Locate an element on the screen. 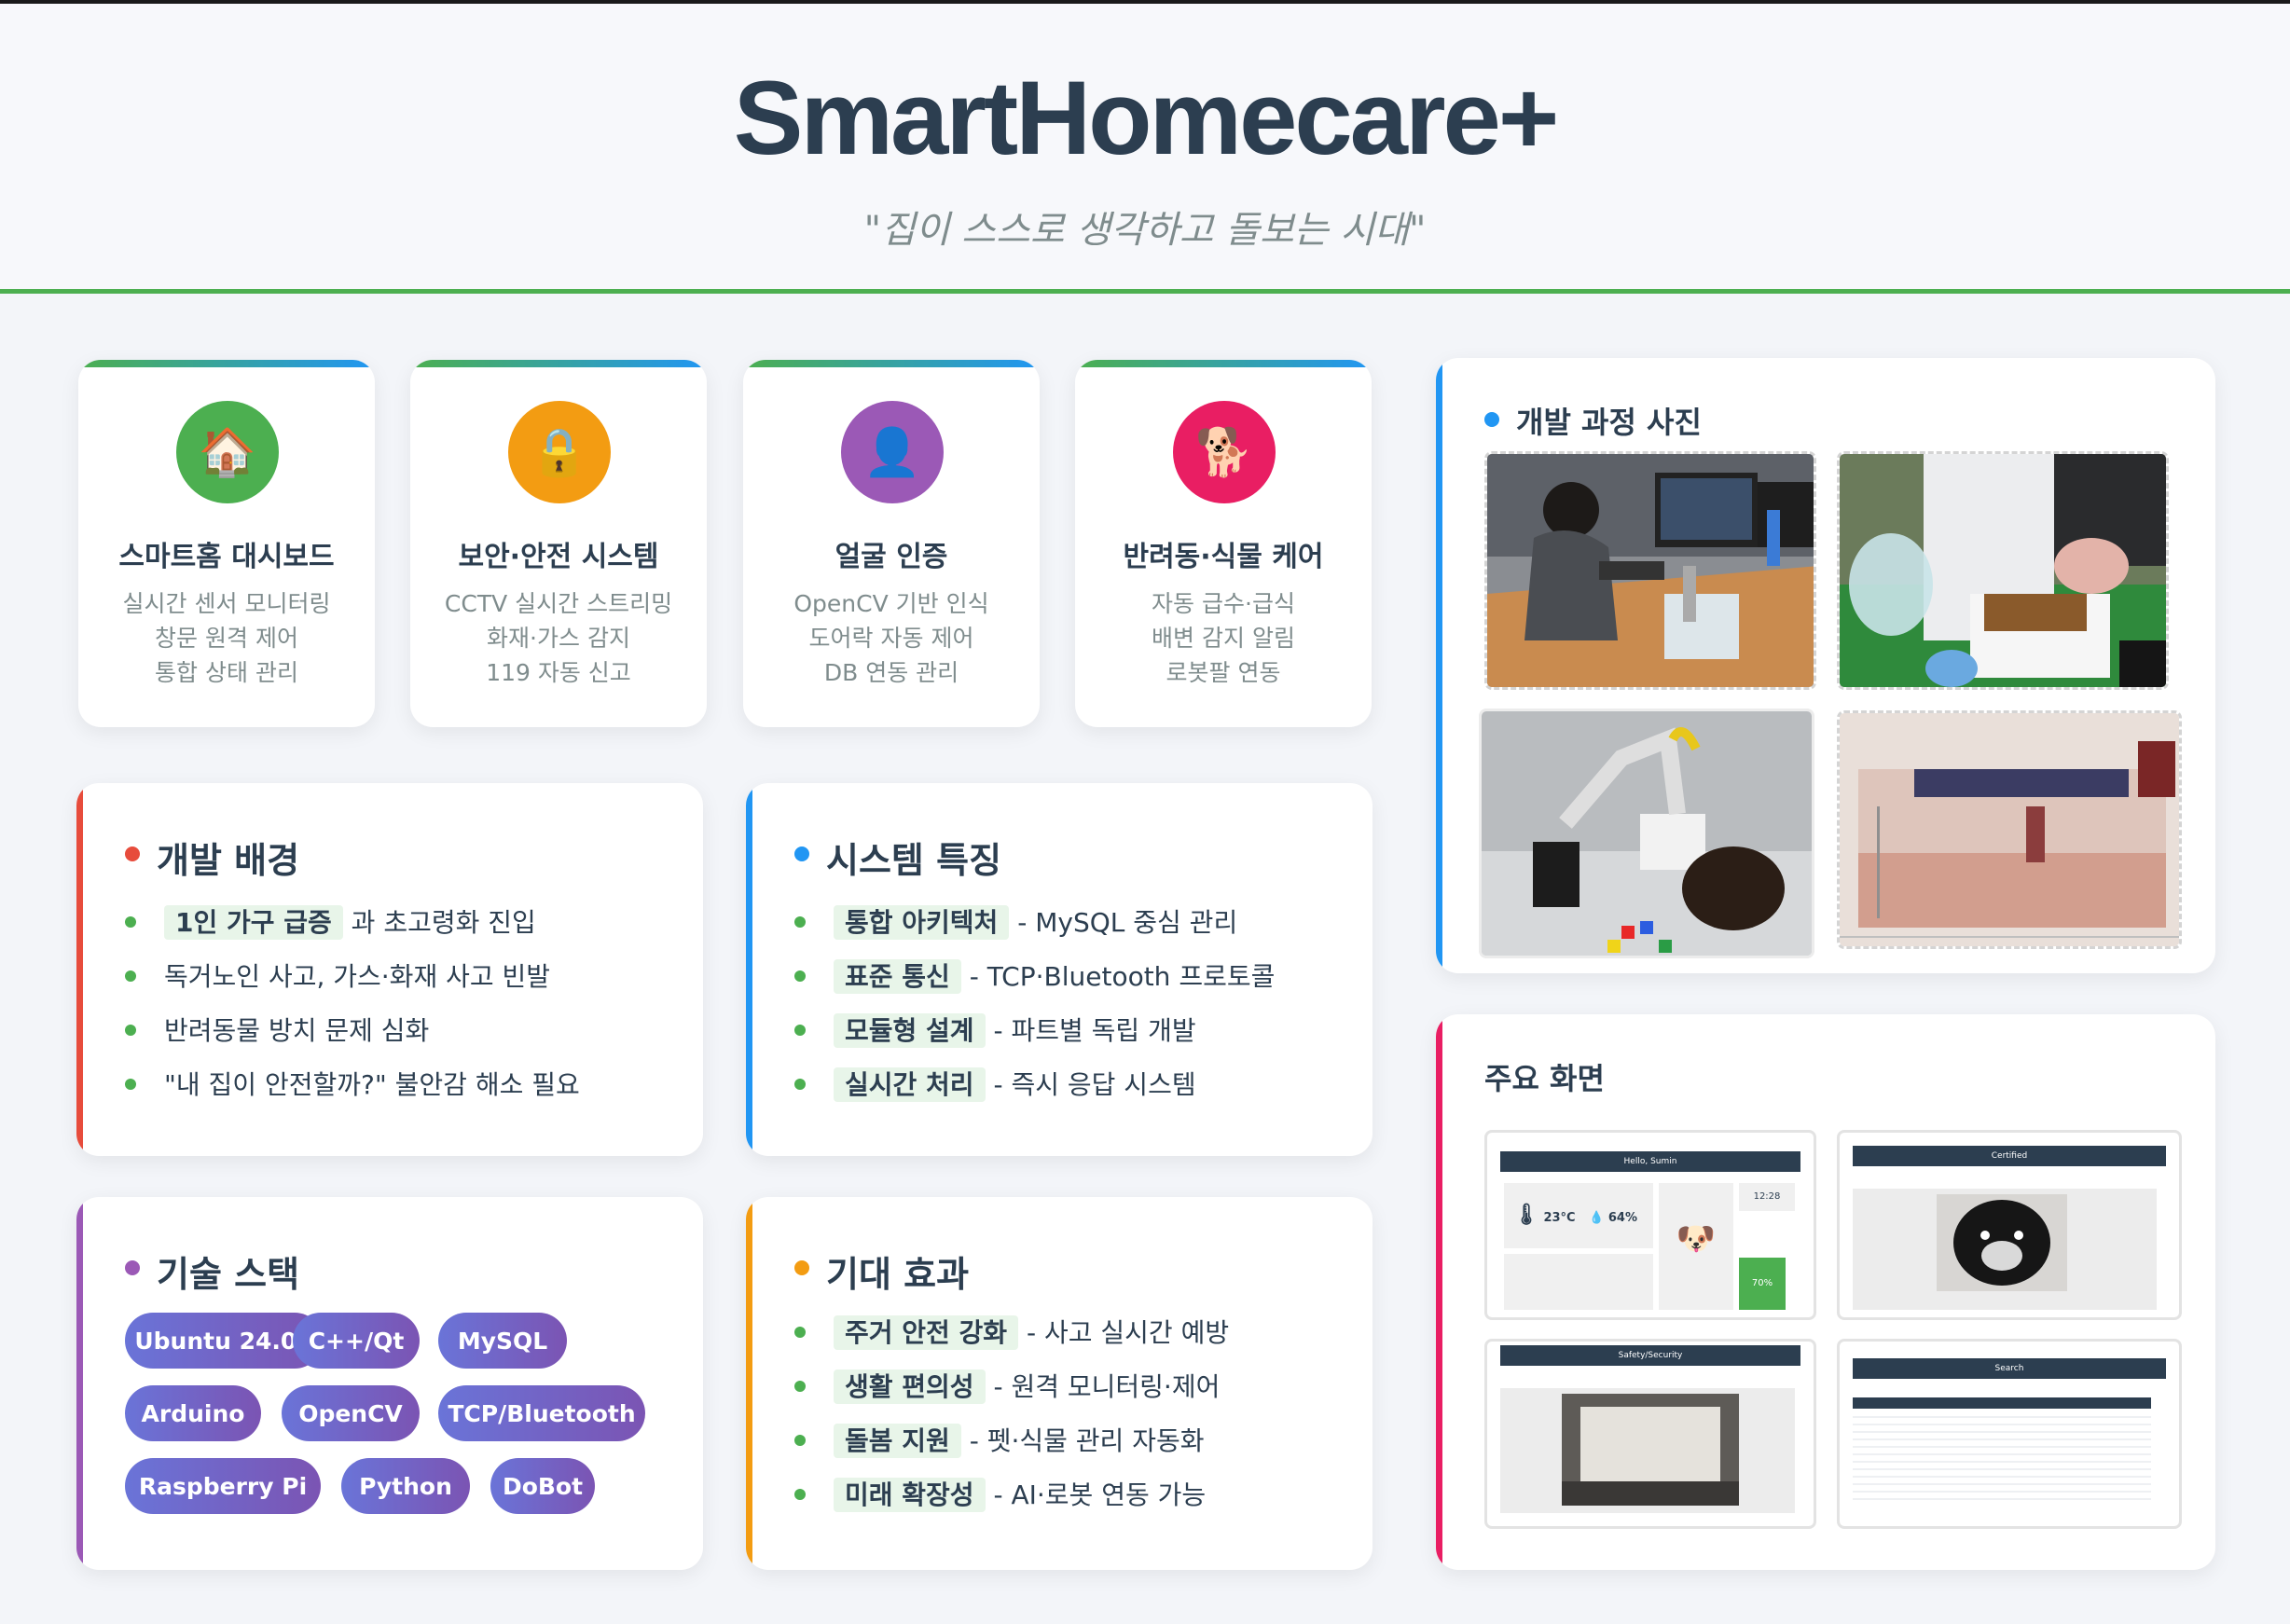  header-divider is located at coordinates (1145, 291).